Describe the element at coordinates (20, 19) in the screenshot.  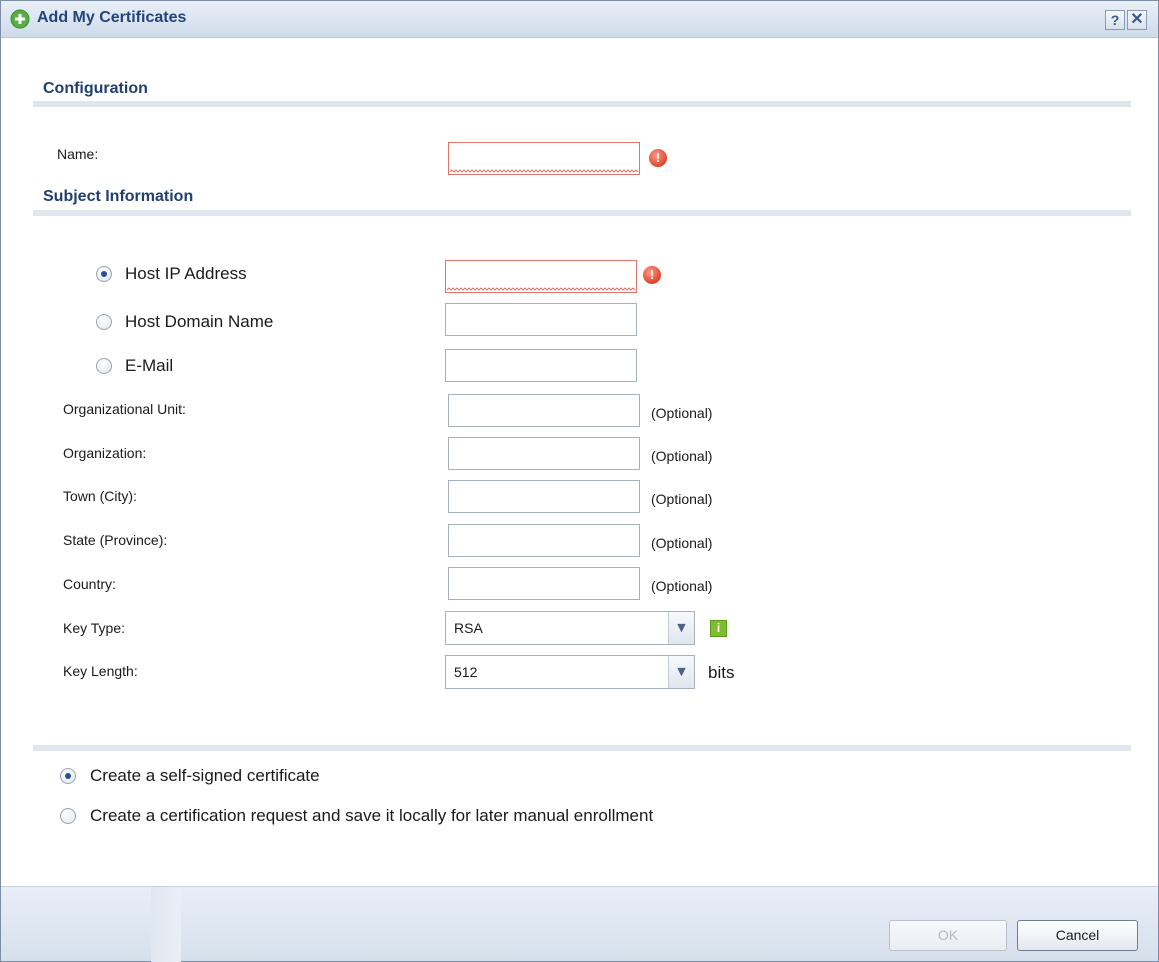
I see `add-circle-icon` at that location.